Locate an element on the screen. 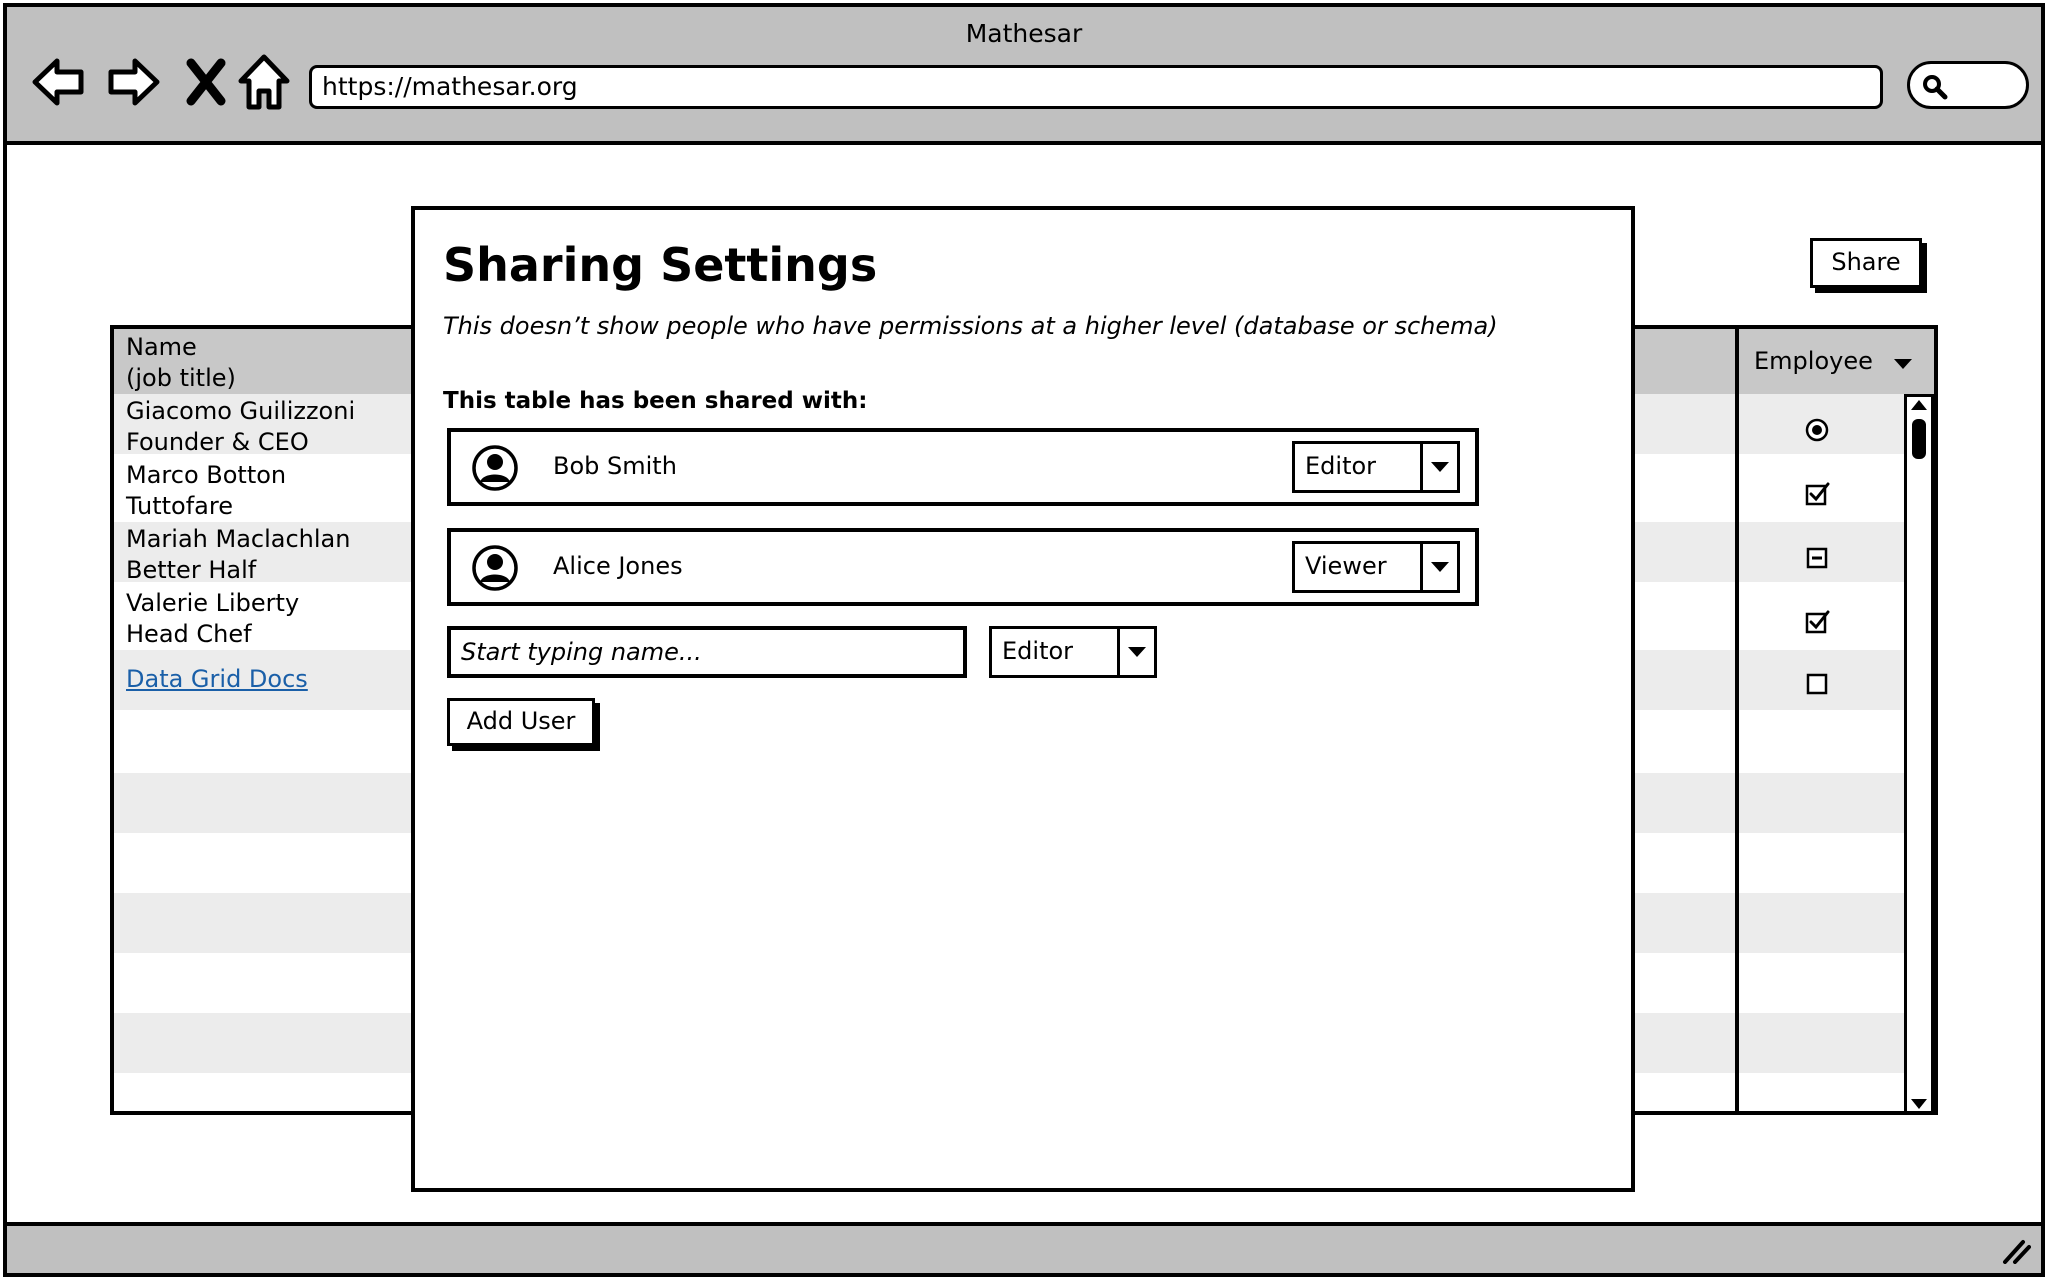 The image size is (2048, 1280). search-field is located at coordinates (1968, 85).